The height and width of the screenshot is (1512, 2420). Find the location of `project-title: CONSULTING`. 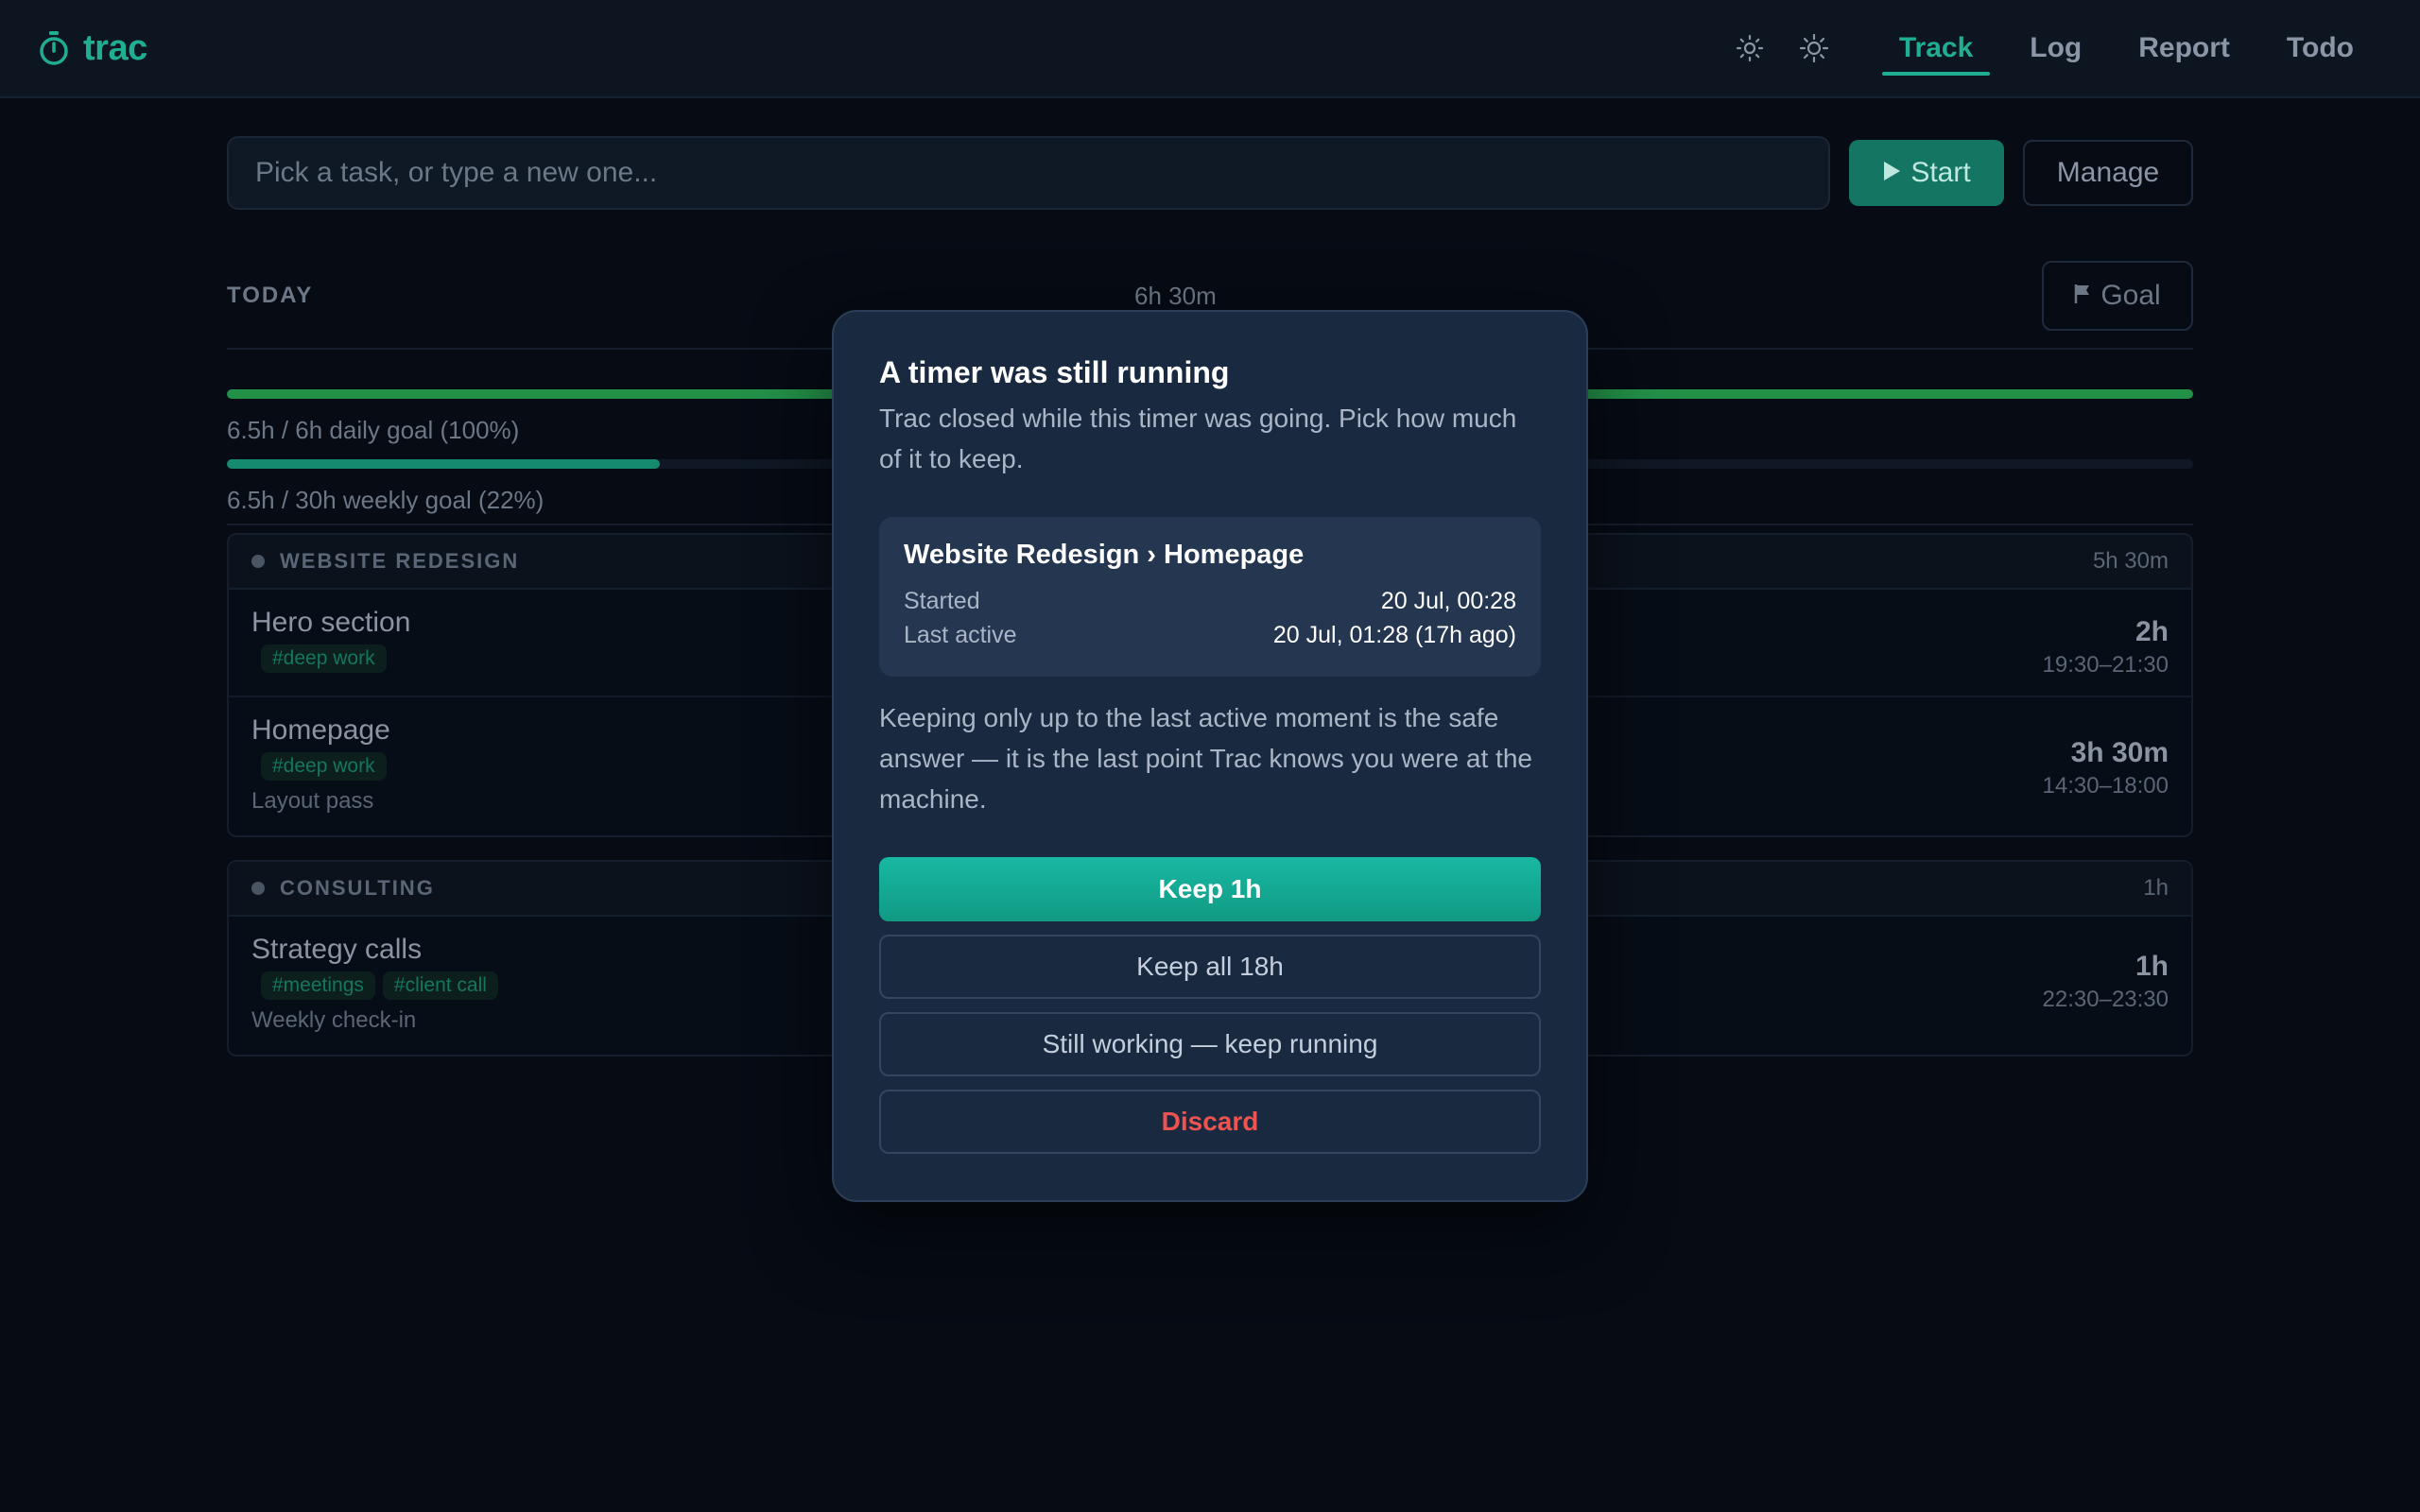

project-title: CONSULTING is located at coordinates (343, 888).